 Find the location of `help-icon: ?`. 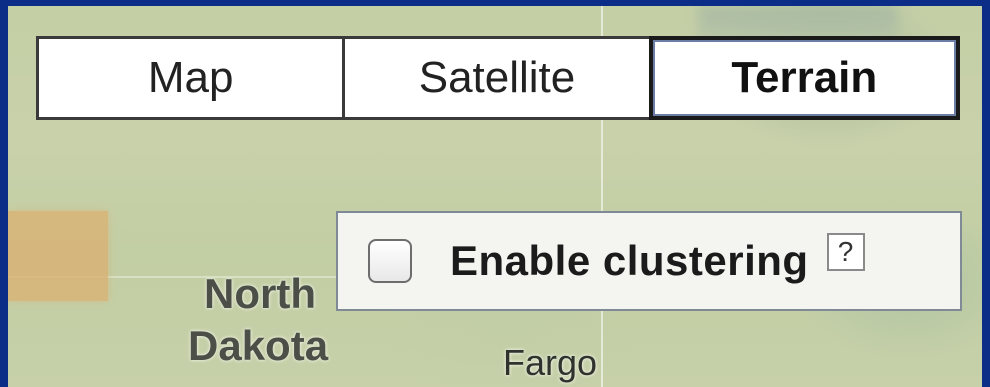

help-icon: ? is located at coordinates (845, 252).